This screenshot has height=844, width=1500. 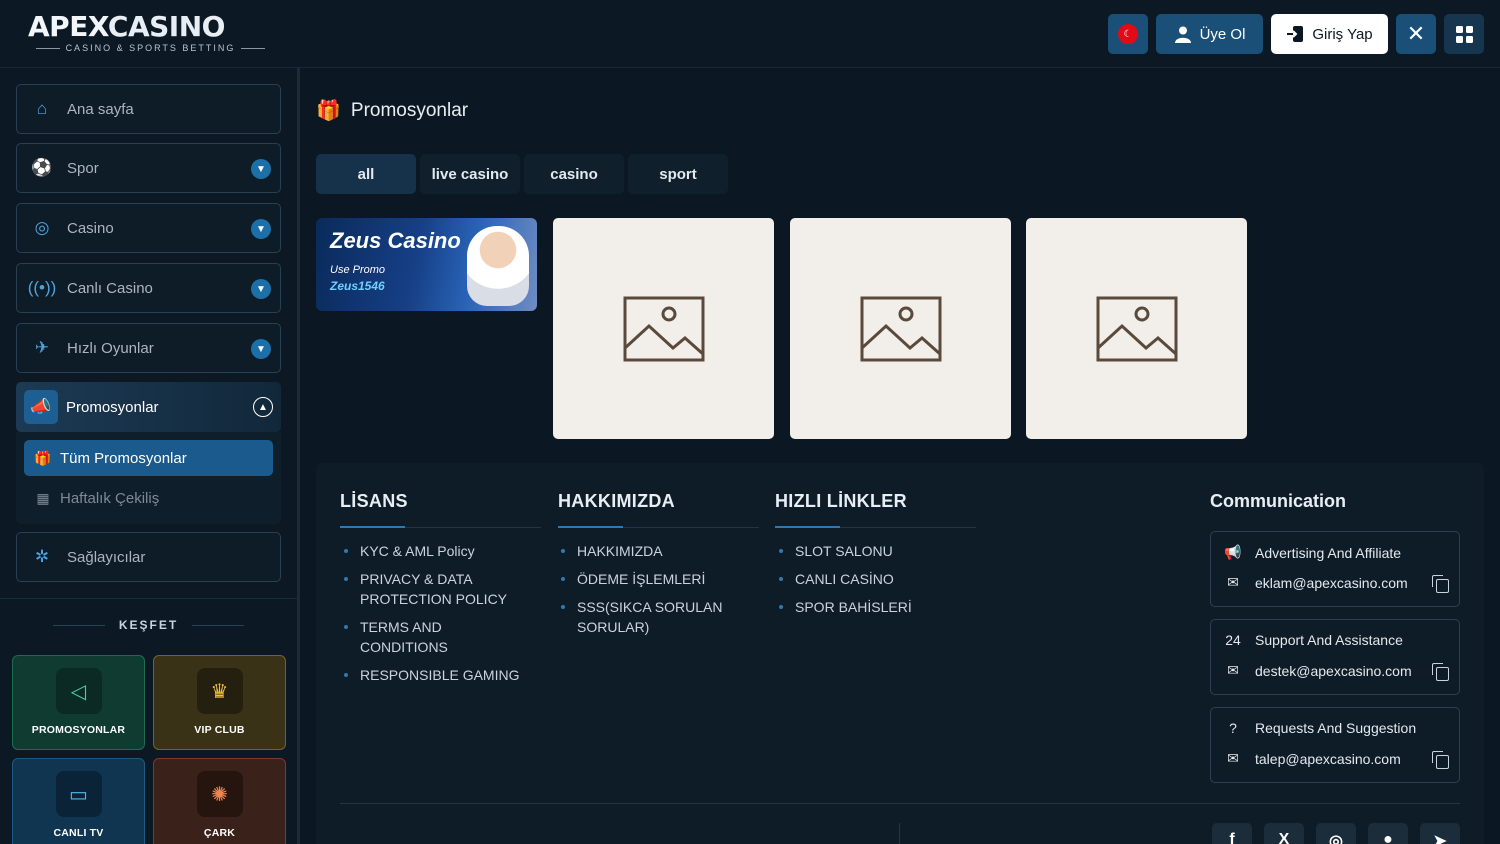 I want to click on user-icon, so click(x=1182, y=34).